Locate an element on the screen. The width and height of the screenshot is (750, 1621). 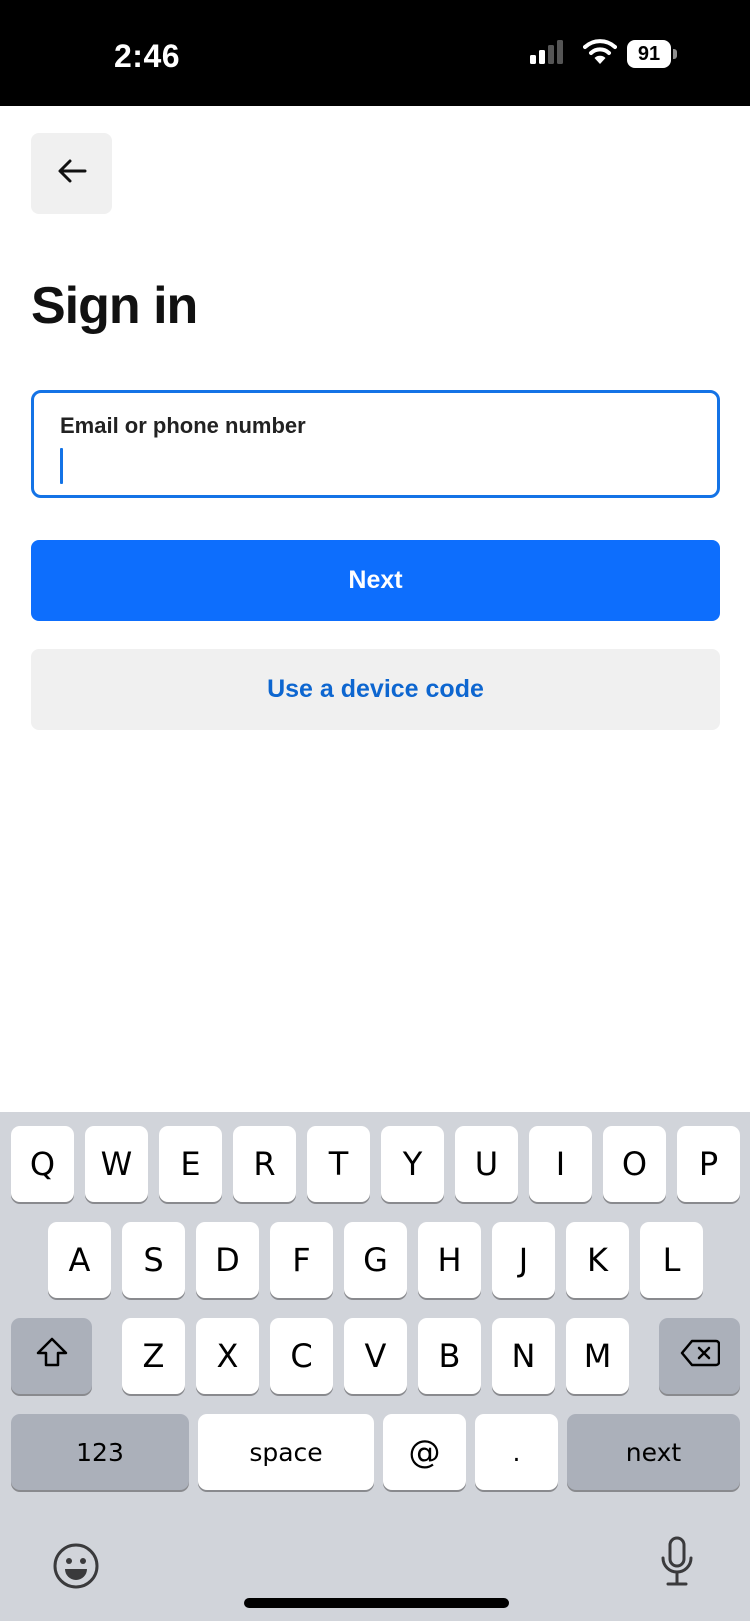
numbers-key: 123 is located at coordinates (100, 1452).